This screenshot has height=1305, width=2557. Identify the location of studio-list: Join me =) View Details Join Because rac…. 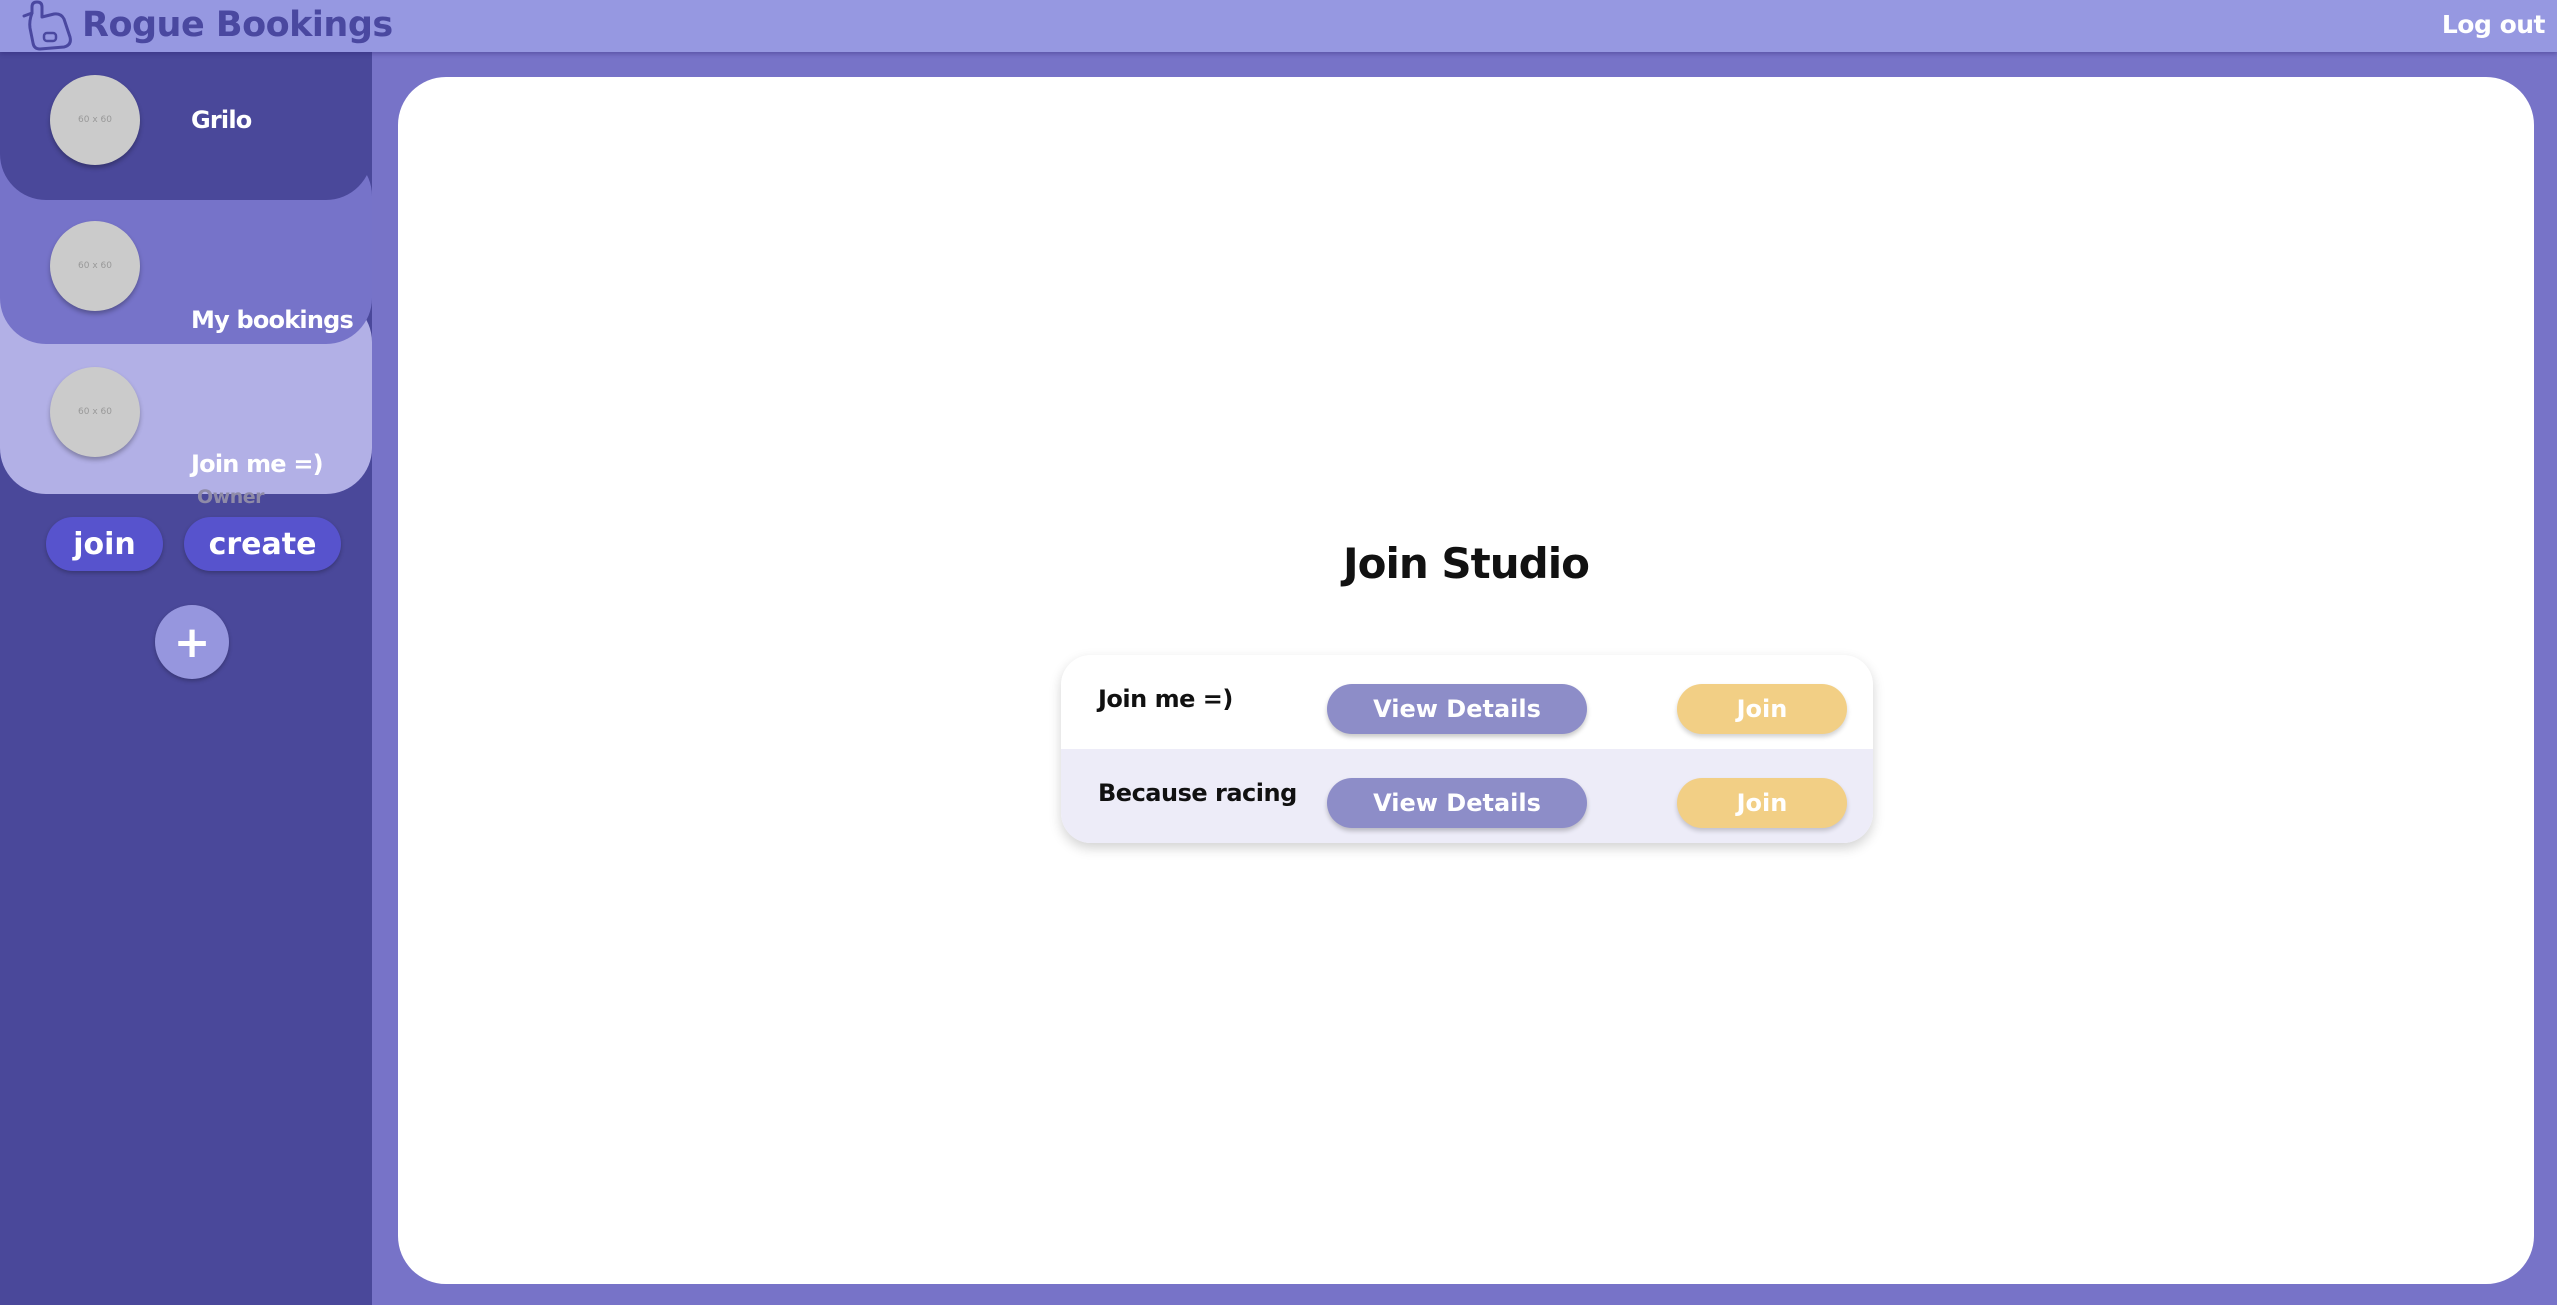
(1467, 749).